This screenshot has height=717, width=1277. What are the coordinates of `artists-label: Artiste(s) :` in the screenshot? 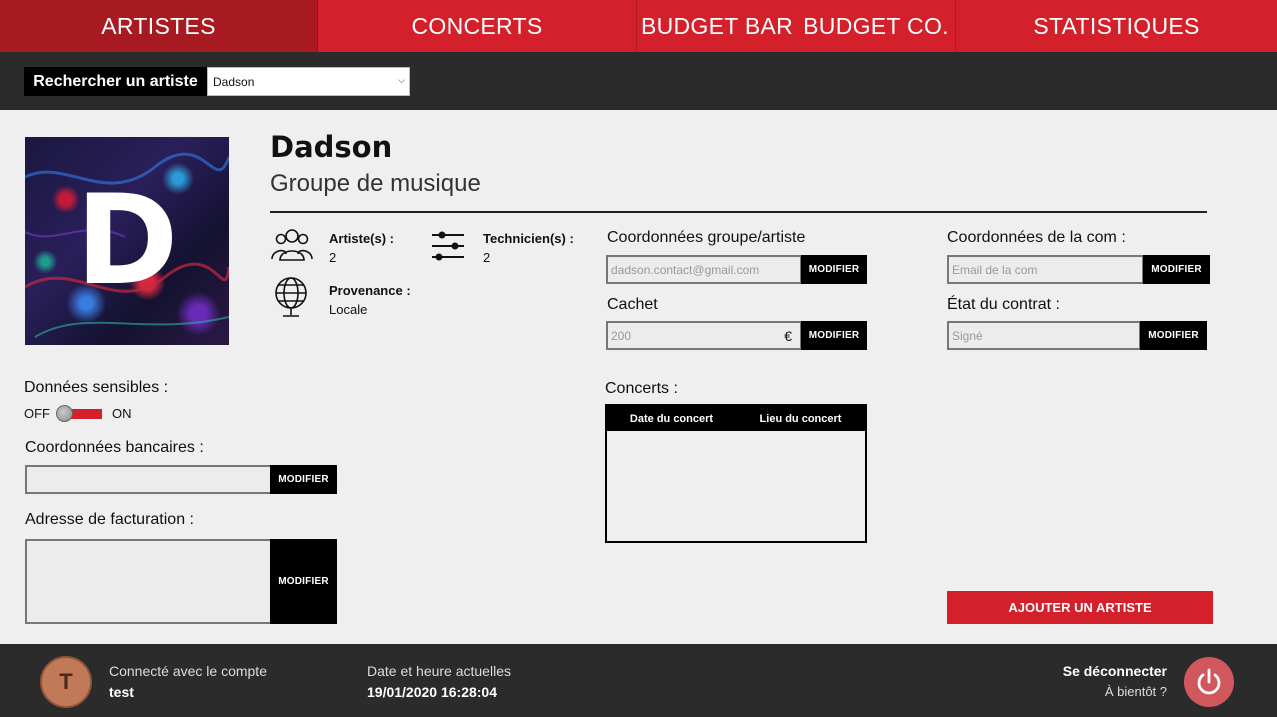 It's located at (362, 238).